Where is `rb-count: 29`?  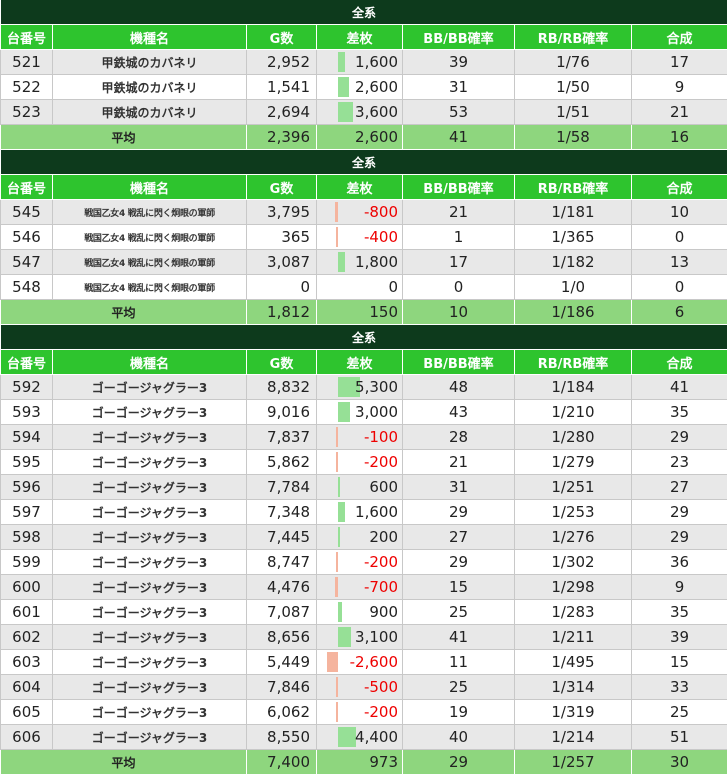
rb-count: 29 is located at coordinates (678, 537).